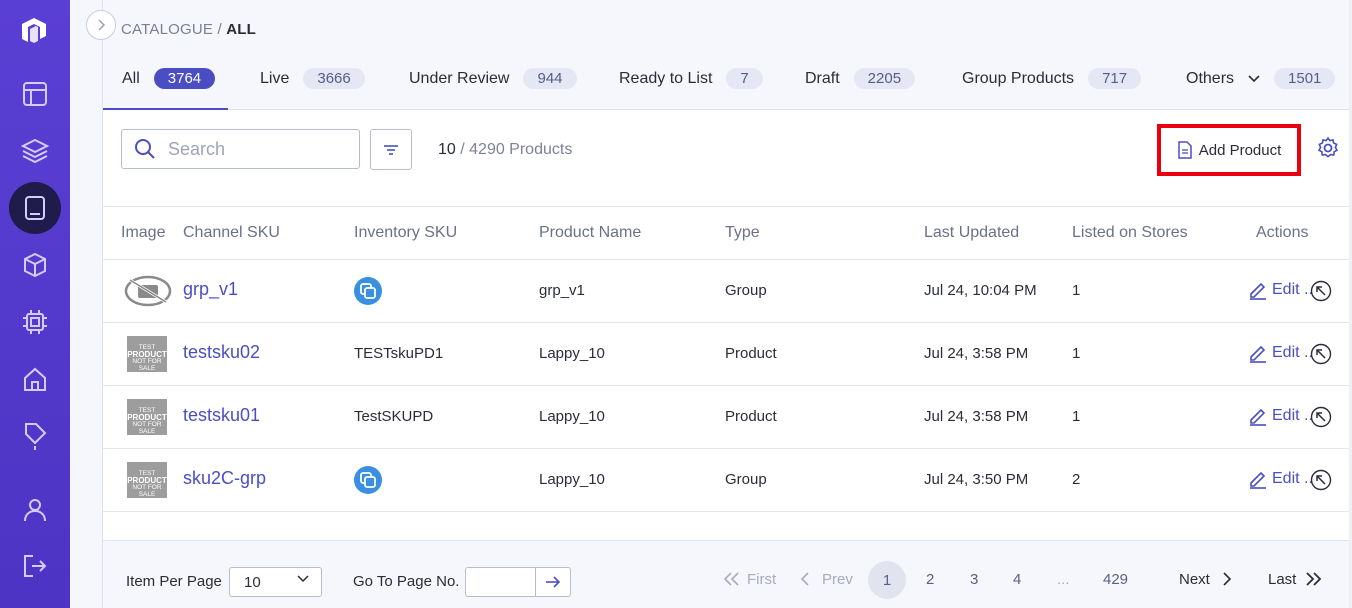 The width and height of the screenshot is (1352, 608). What do you see at coordinates (590, 232) in the screenshot?
I see `column-header: Product Name` at bounding box center [590, 232].